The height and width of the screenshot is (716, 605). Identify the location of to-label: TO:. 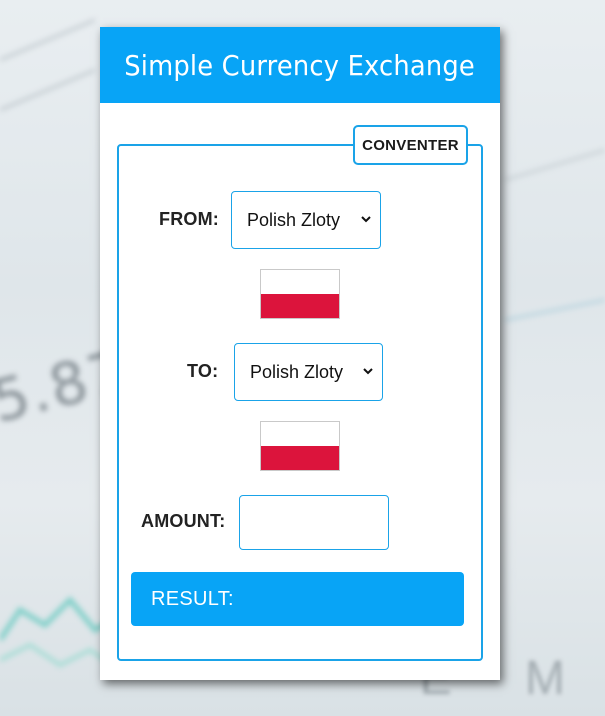
(203, 371).